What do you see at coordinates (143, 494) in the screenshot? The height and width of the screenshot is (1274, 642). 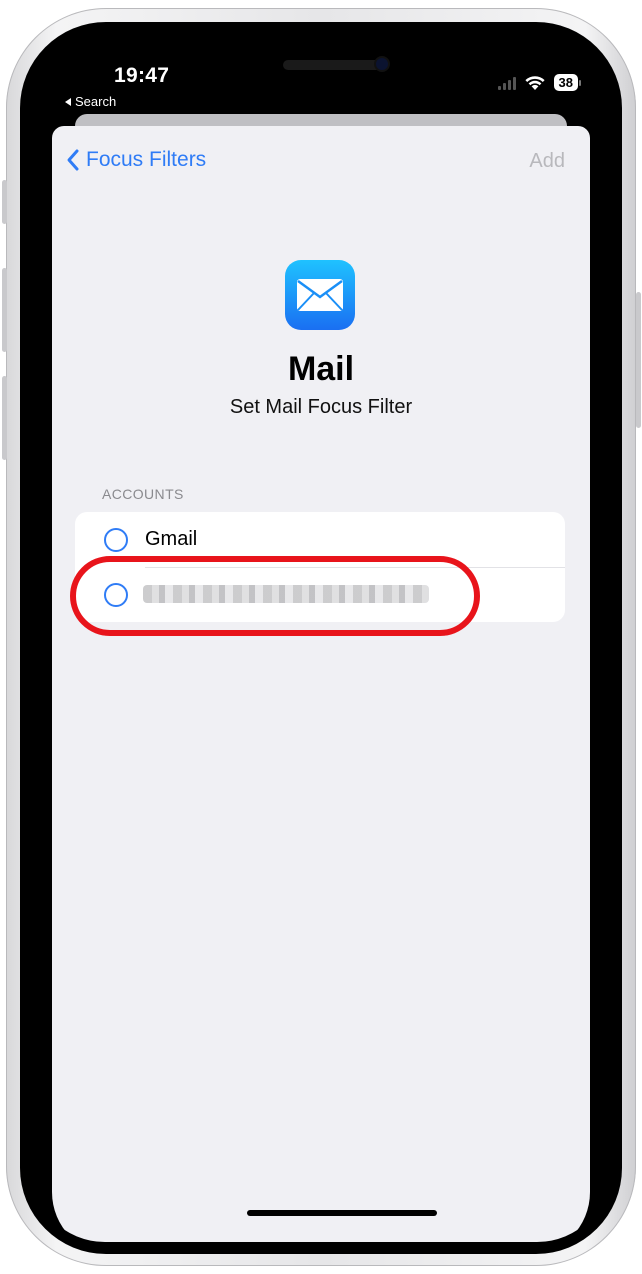 I see `accounts-section-header: ACCOUNTS` at bounding box center [143, 494].